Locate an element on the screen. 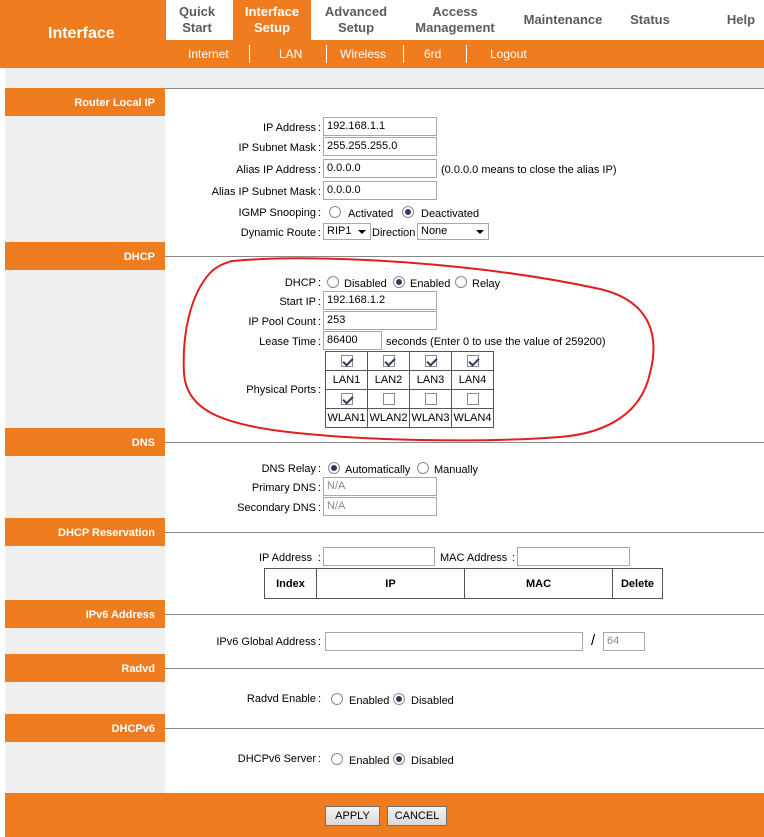 Image resolution: width=764 pixels, height=837 pixels. dns-automatically-radio is located at coordinates (334, 468).